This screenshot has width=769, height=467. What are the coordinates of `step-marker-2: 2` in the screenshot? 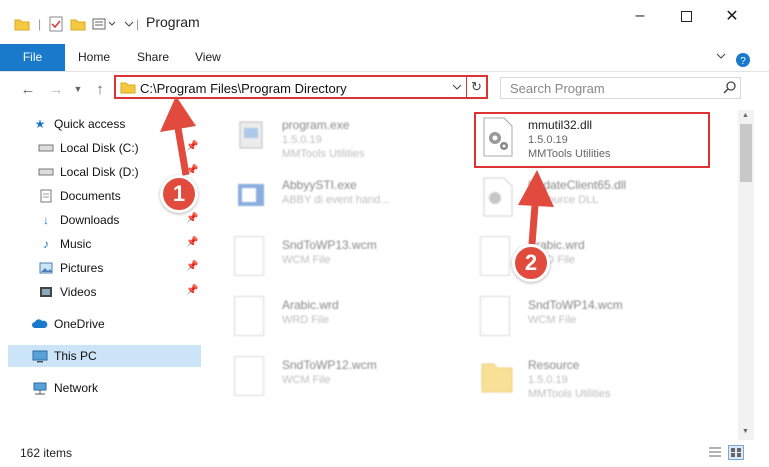 It's located at (531, 263).